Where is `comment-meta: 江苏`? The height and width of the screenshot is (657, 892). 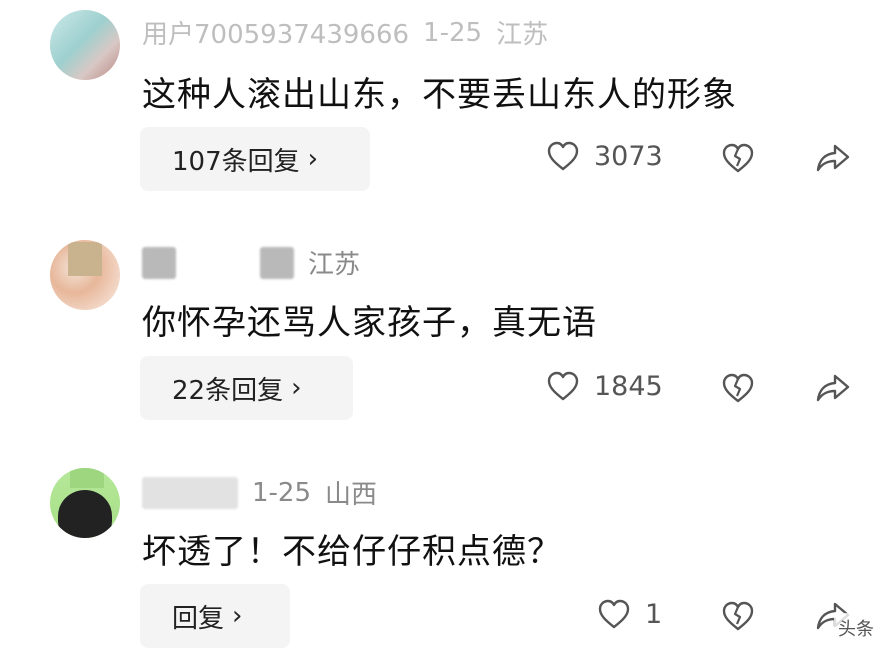
comment-meta: 江苏 is located at coordinates (251, 262).